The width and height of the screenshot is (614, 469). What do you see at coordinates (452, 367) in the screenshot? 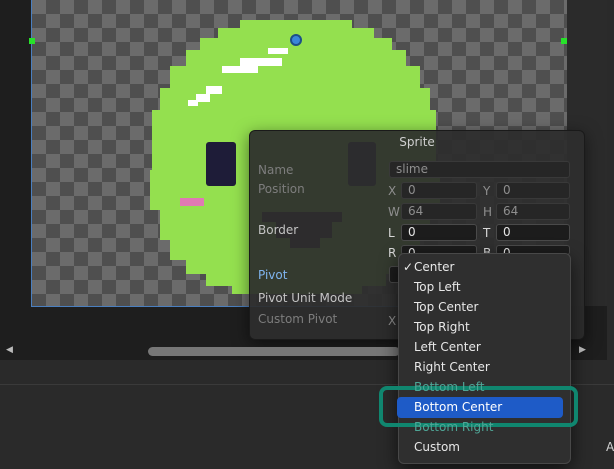
I see `menu-item-right-center: Right Center` at bounding box center [452, 367].